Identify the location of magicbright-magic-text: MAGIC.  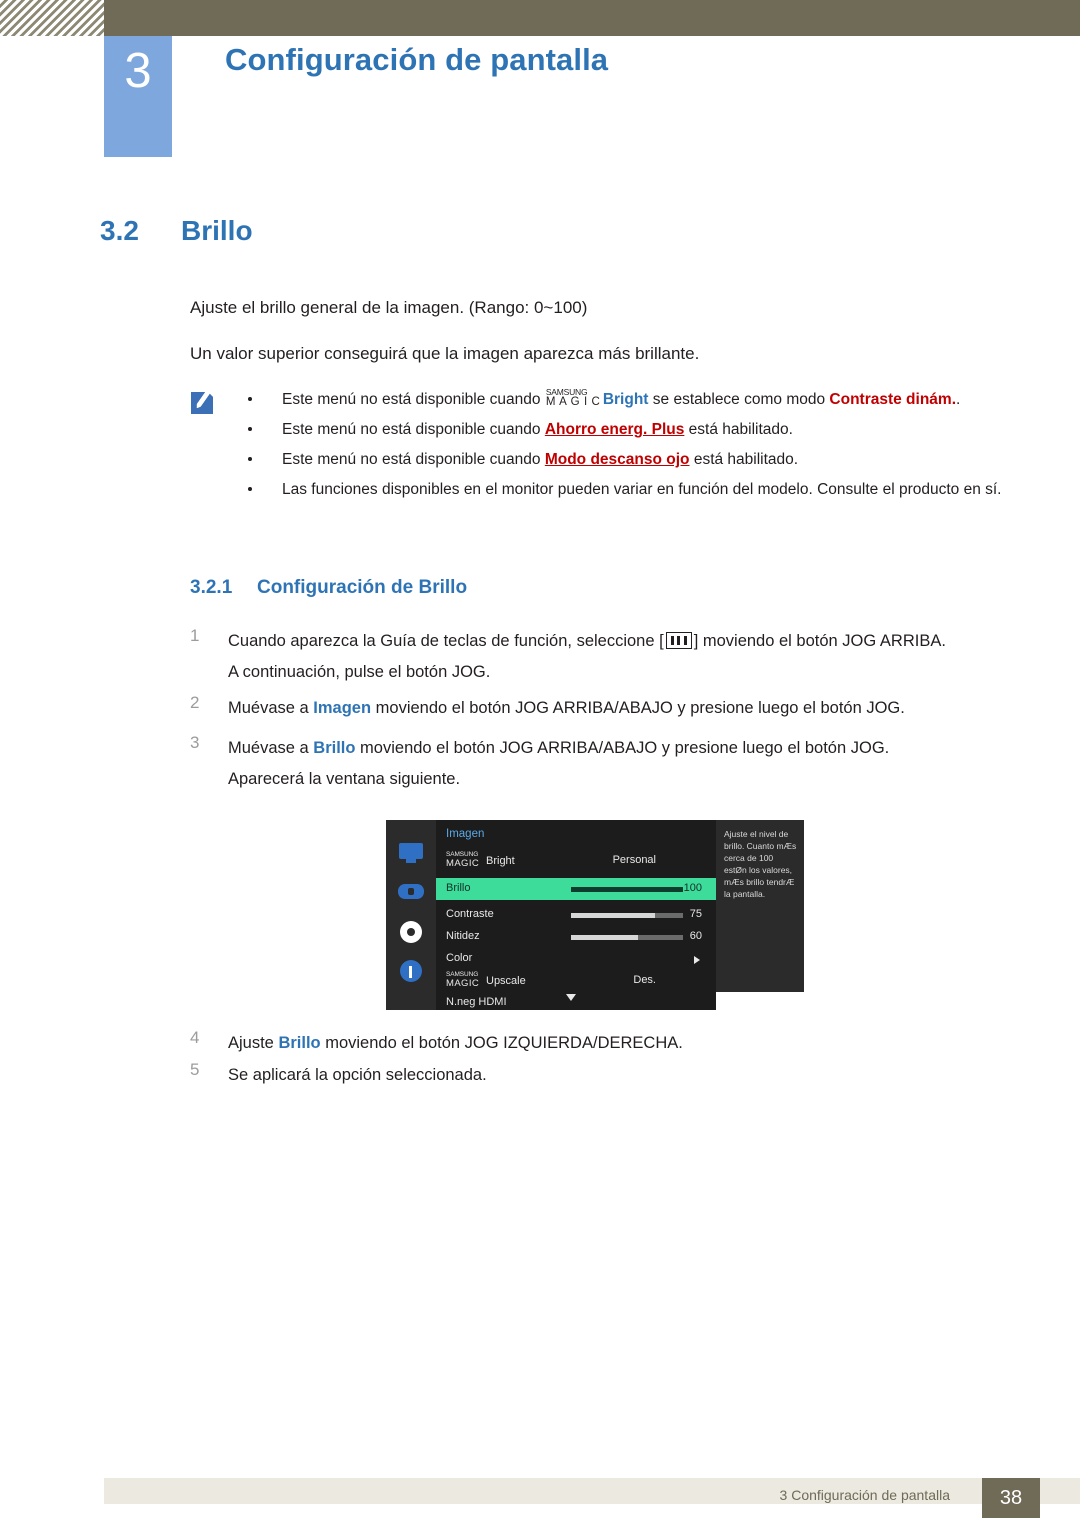
(463, 863).